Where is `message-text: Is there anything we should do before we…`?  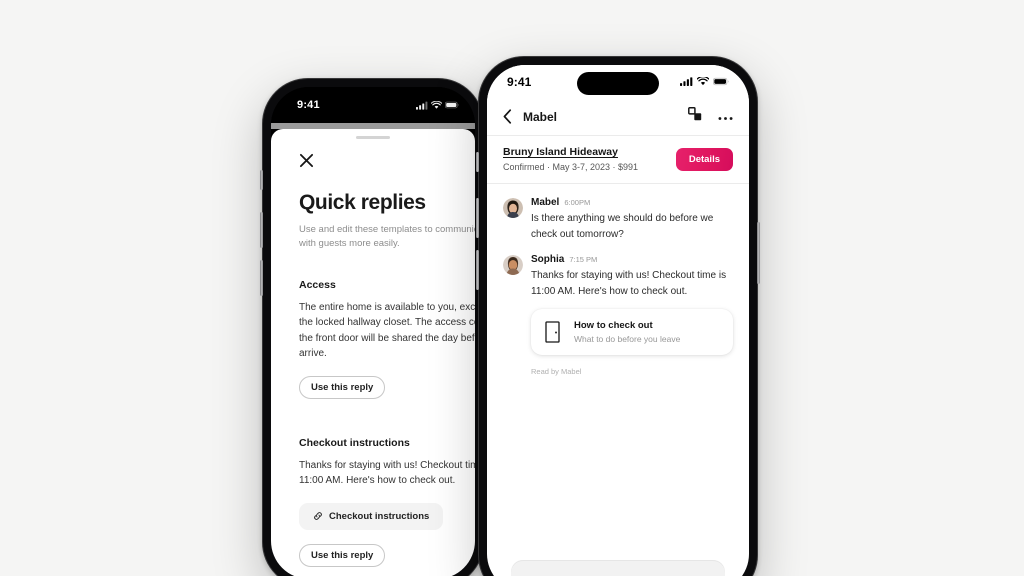 message-text: Is there anything we should do before we… is located at coordinates (622, 226).